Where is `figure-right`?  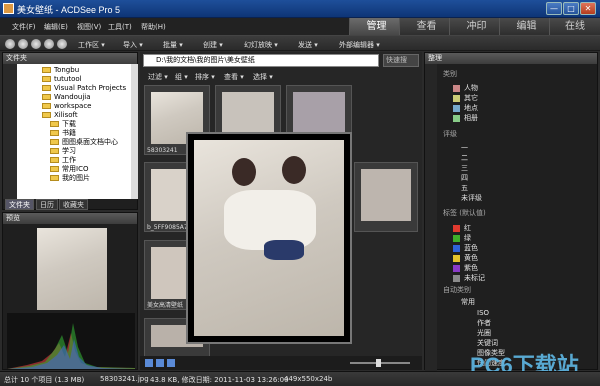
figure-right is located at coordinates (294, 170).